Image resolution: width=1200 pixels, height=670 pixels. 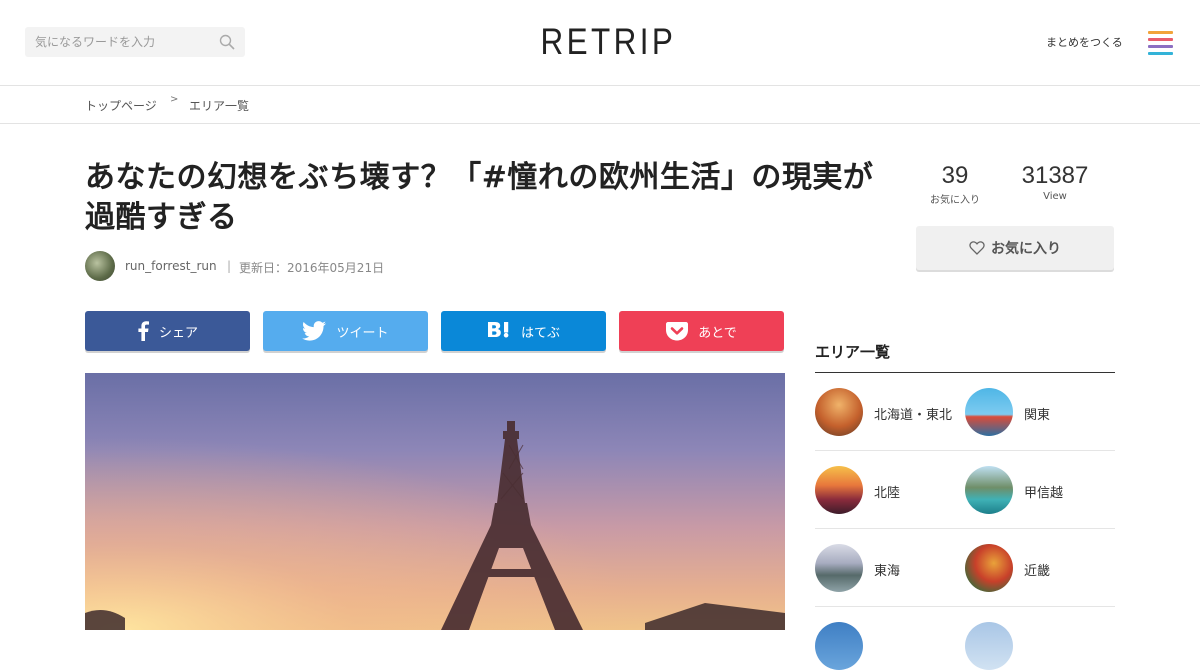 I want to click on pocket-icon, so click(x=677, y=331).